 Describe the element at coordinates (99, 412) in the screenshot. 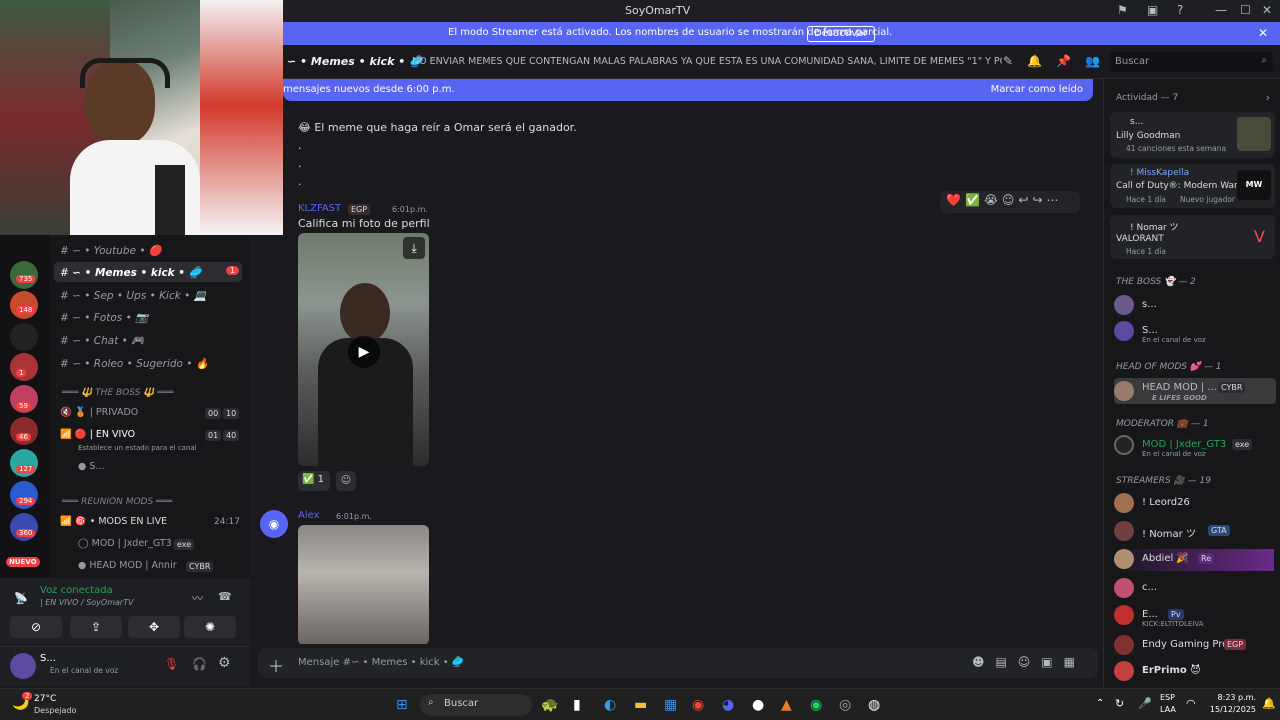

I see `voice-channel-privado: 🔇 🥉 | PRIVADO` at that location.